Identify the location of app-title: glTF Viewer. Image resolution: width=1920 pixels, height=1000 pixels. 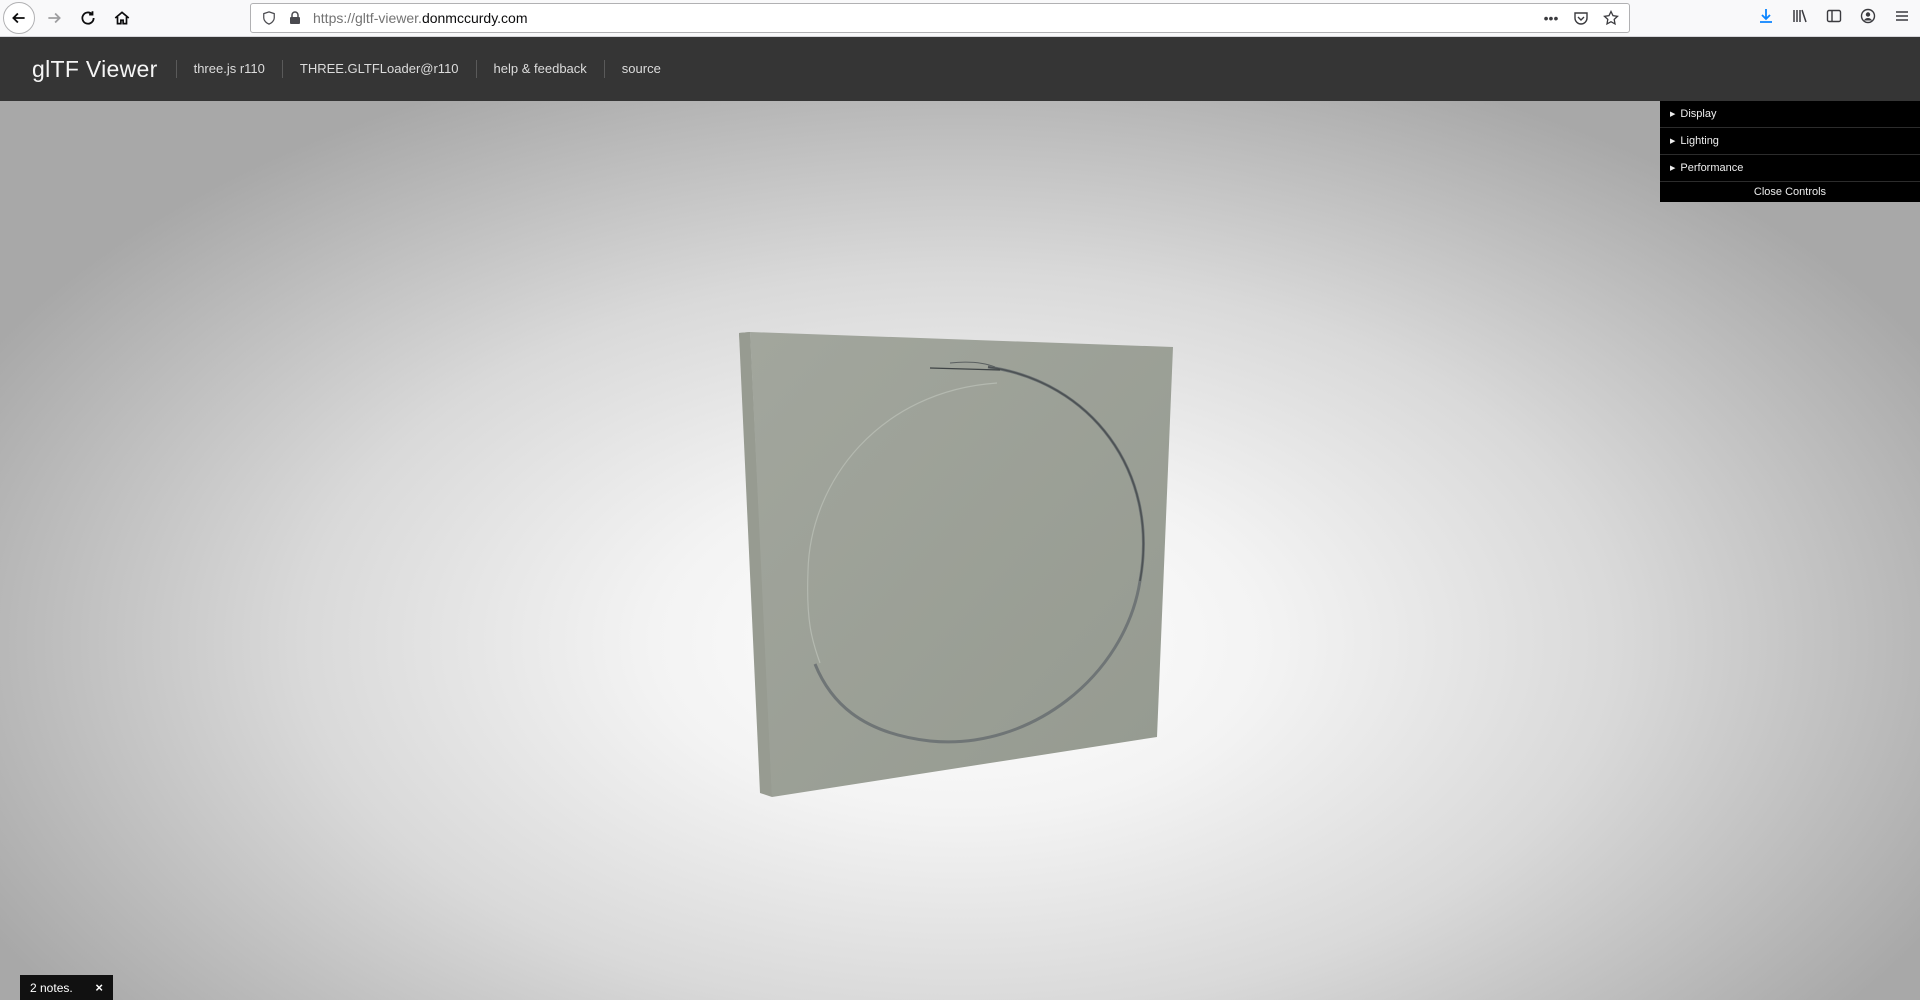
(95, 68).